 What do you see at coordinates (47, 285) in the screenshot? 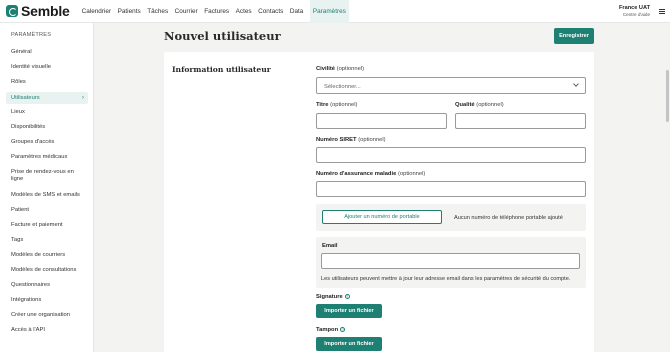
I see `sidebar-item-questionnaires: Questionnaires` at bounding box center [47, 285].